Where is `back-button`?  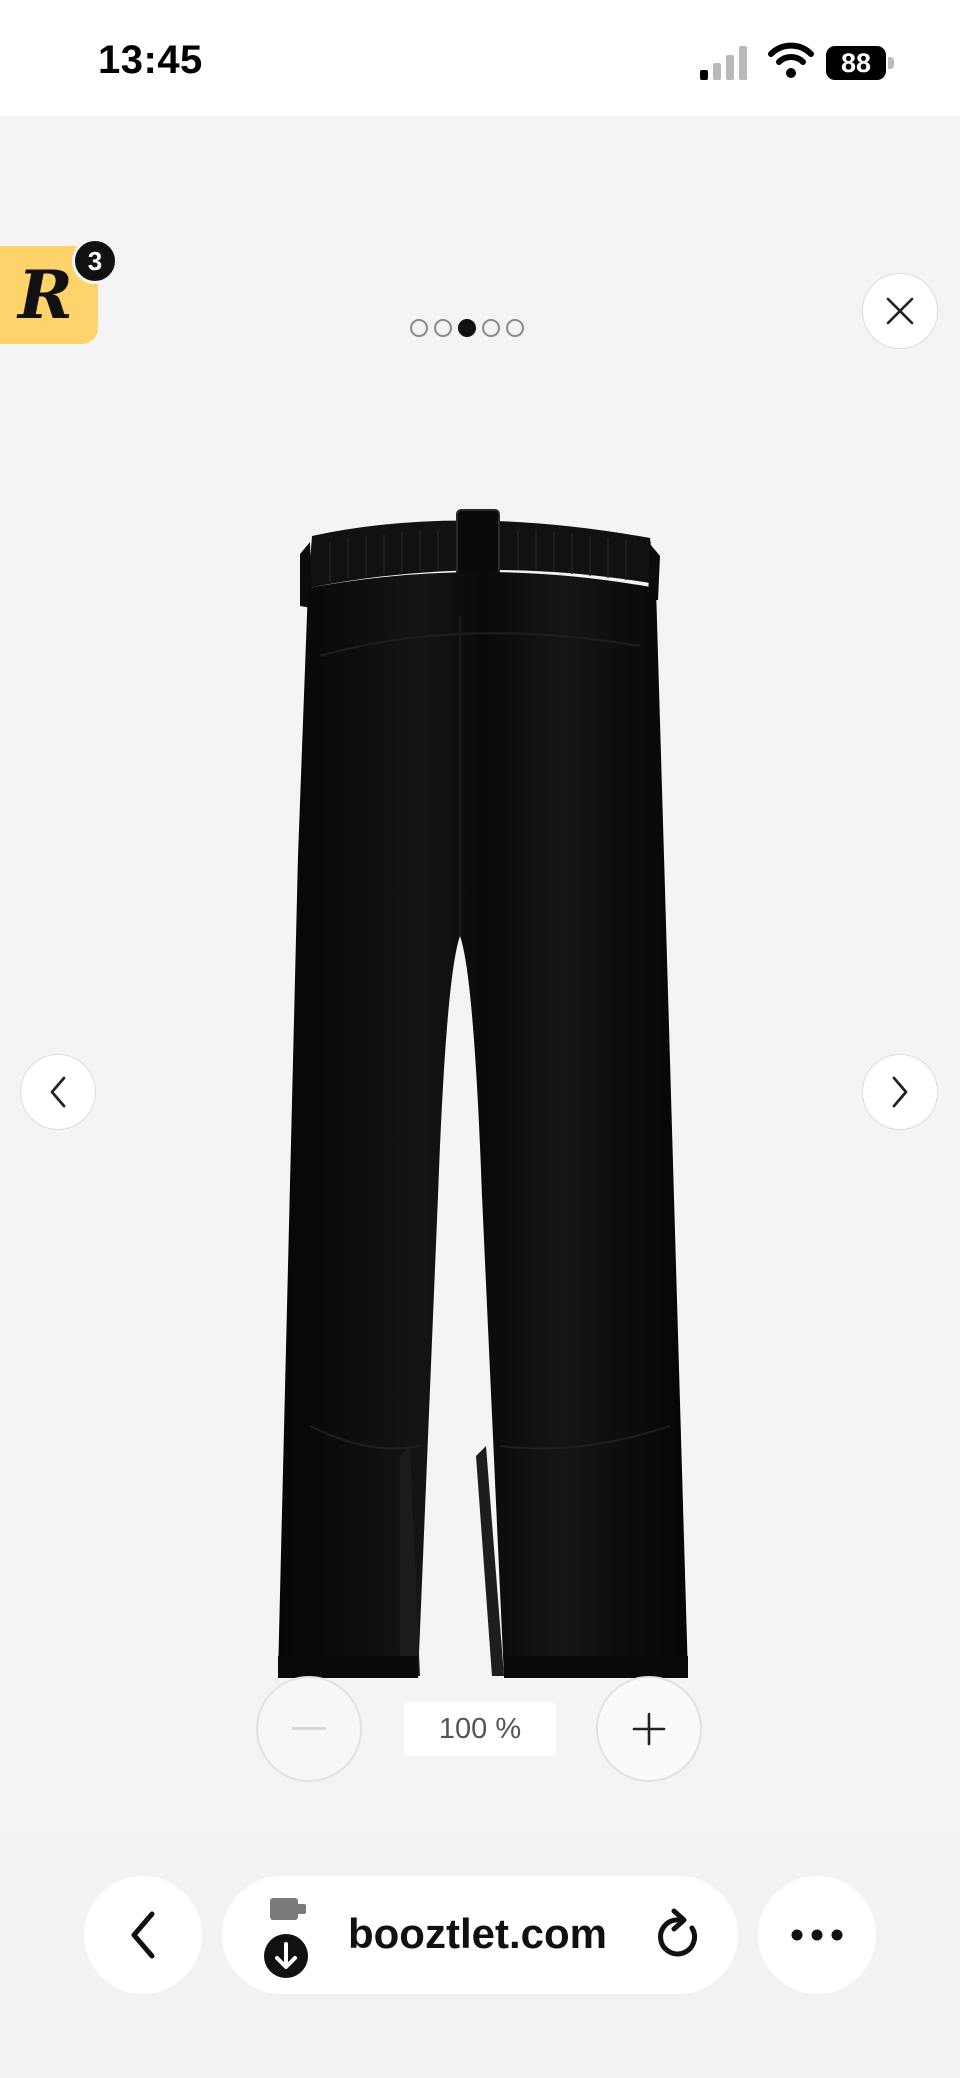
back-button is located at coordinates (143, 1935).